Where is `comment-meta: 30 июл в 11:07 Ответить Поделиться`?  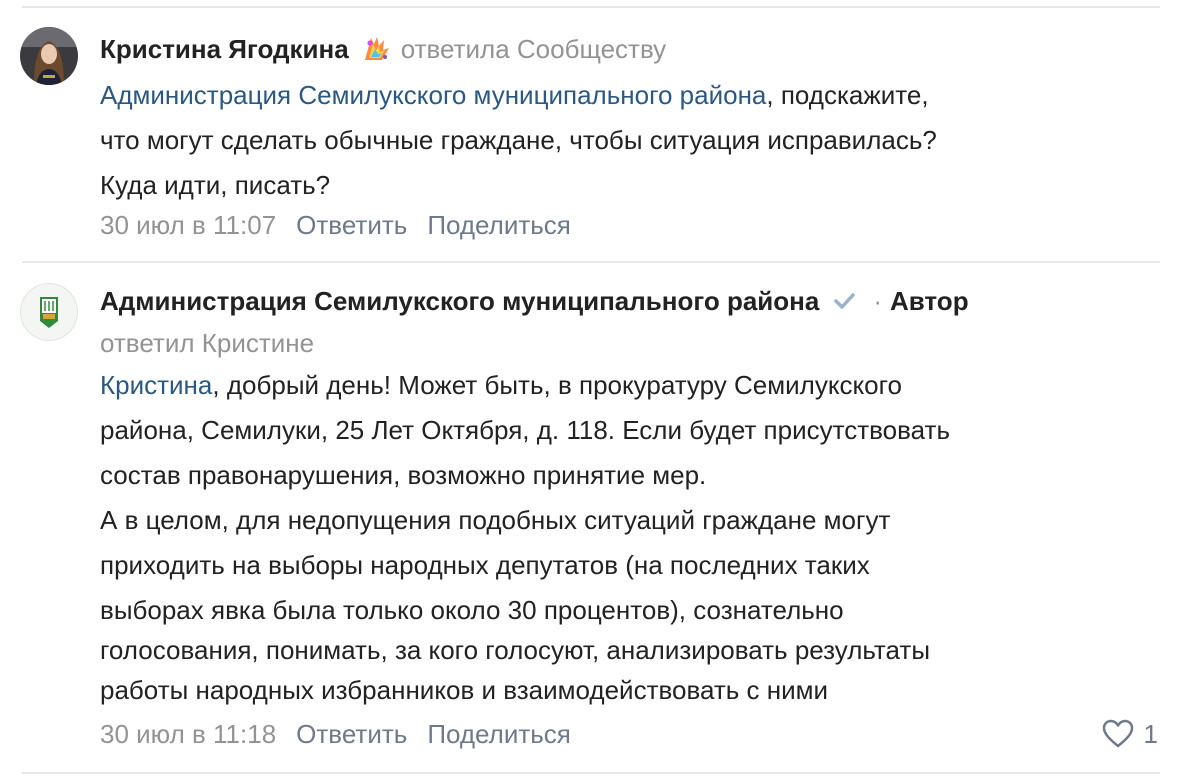
comment-meta: 30 июл в 11:07 Ответить Поделиться is located at coordinates (335, 225).